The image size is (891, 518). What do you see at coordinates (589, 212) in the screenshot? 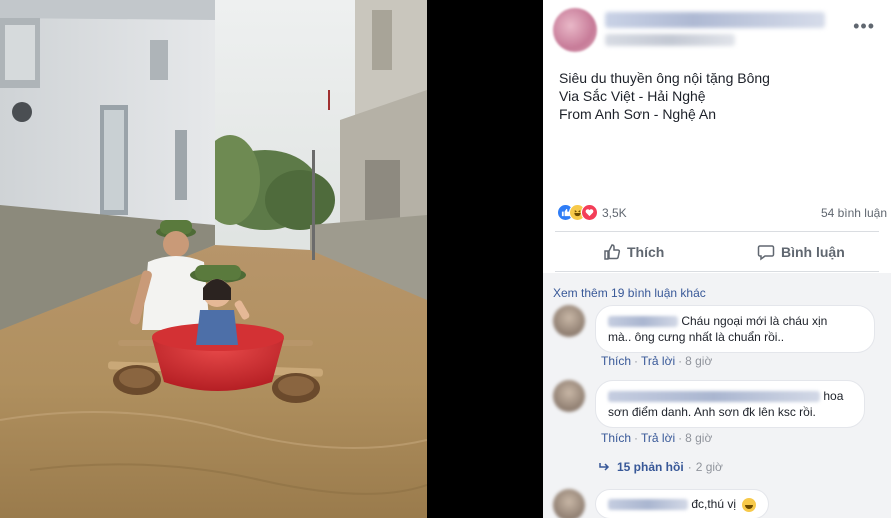
I see `love-reaction-icon` at bounding box center [589, 212].